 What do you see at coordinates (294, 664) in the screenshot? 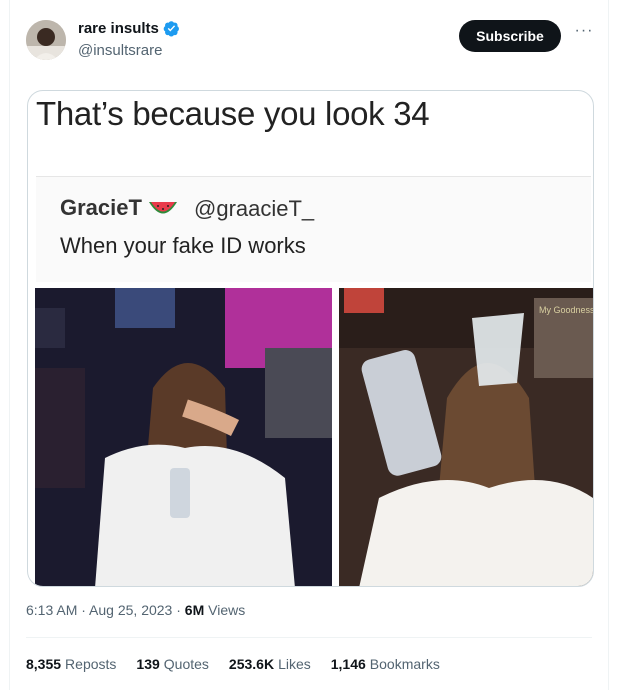
I see `likes-label: Likes` at bounding box center [294, 664].